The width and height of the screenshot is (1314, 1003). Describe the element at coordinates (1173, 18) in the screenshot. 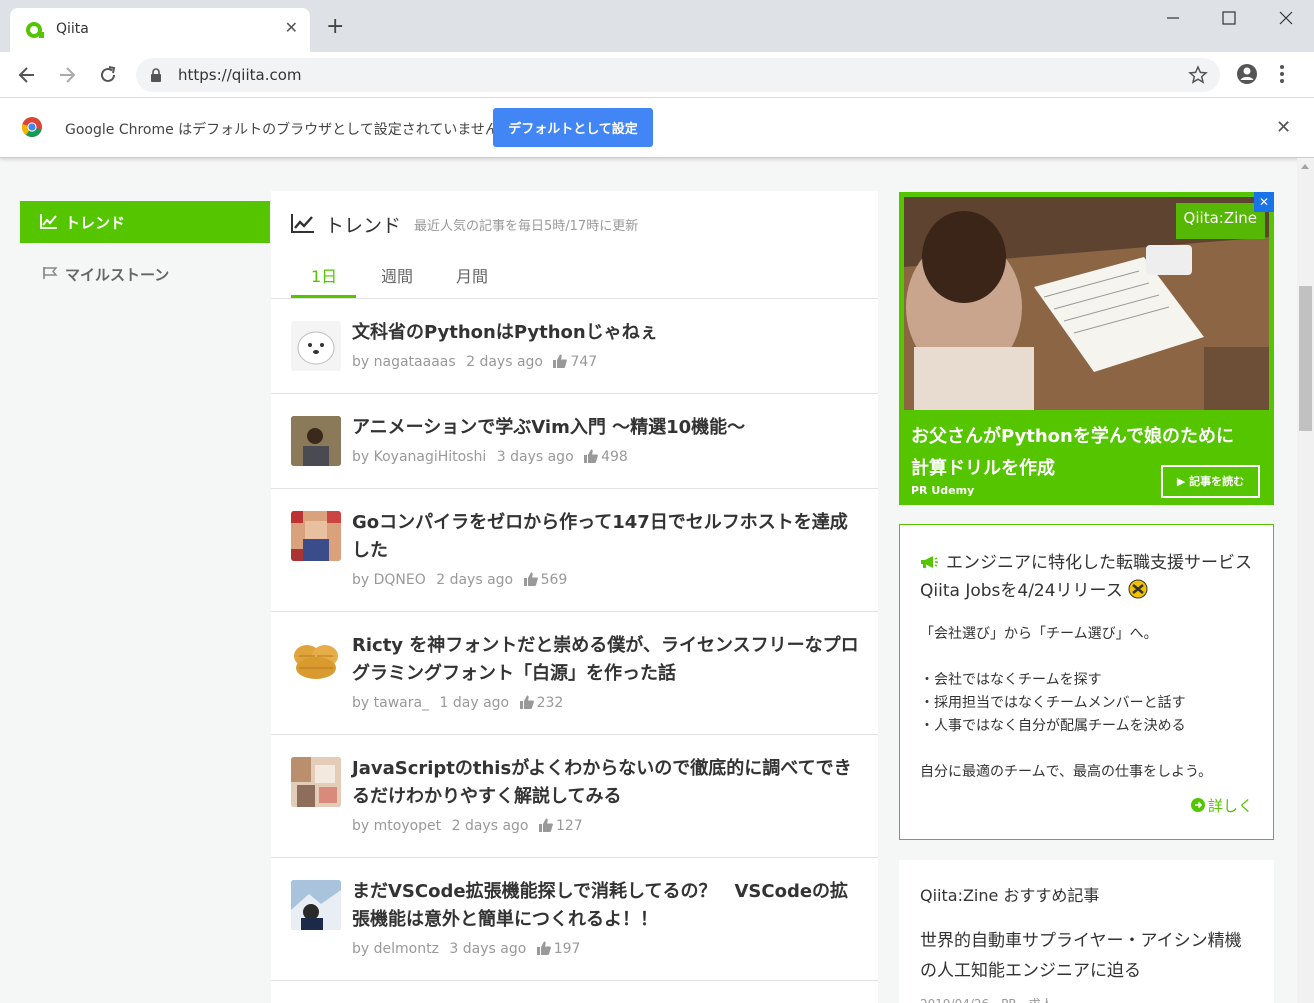

I see `minimize-icon` at that location.